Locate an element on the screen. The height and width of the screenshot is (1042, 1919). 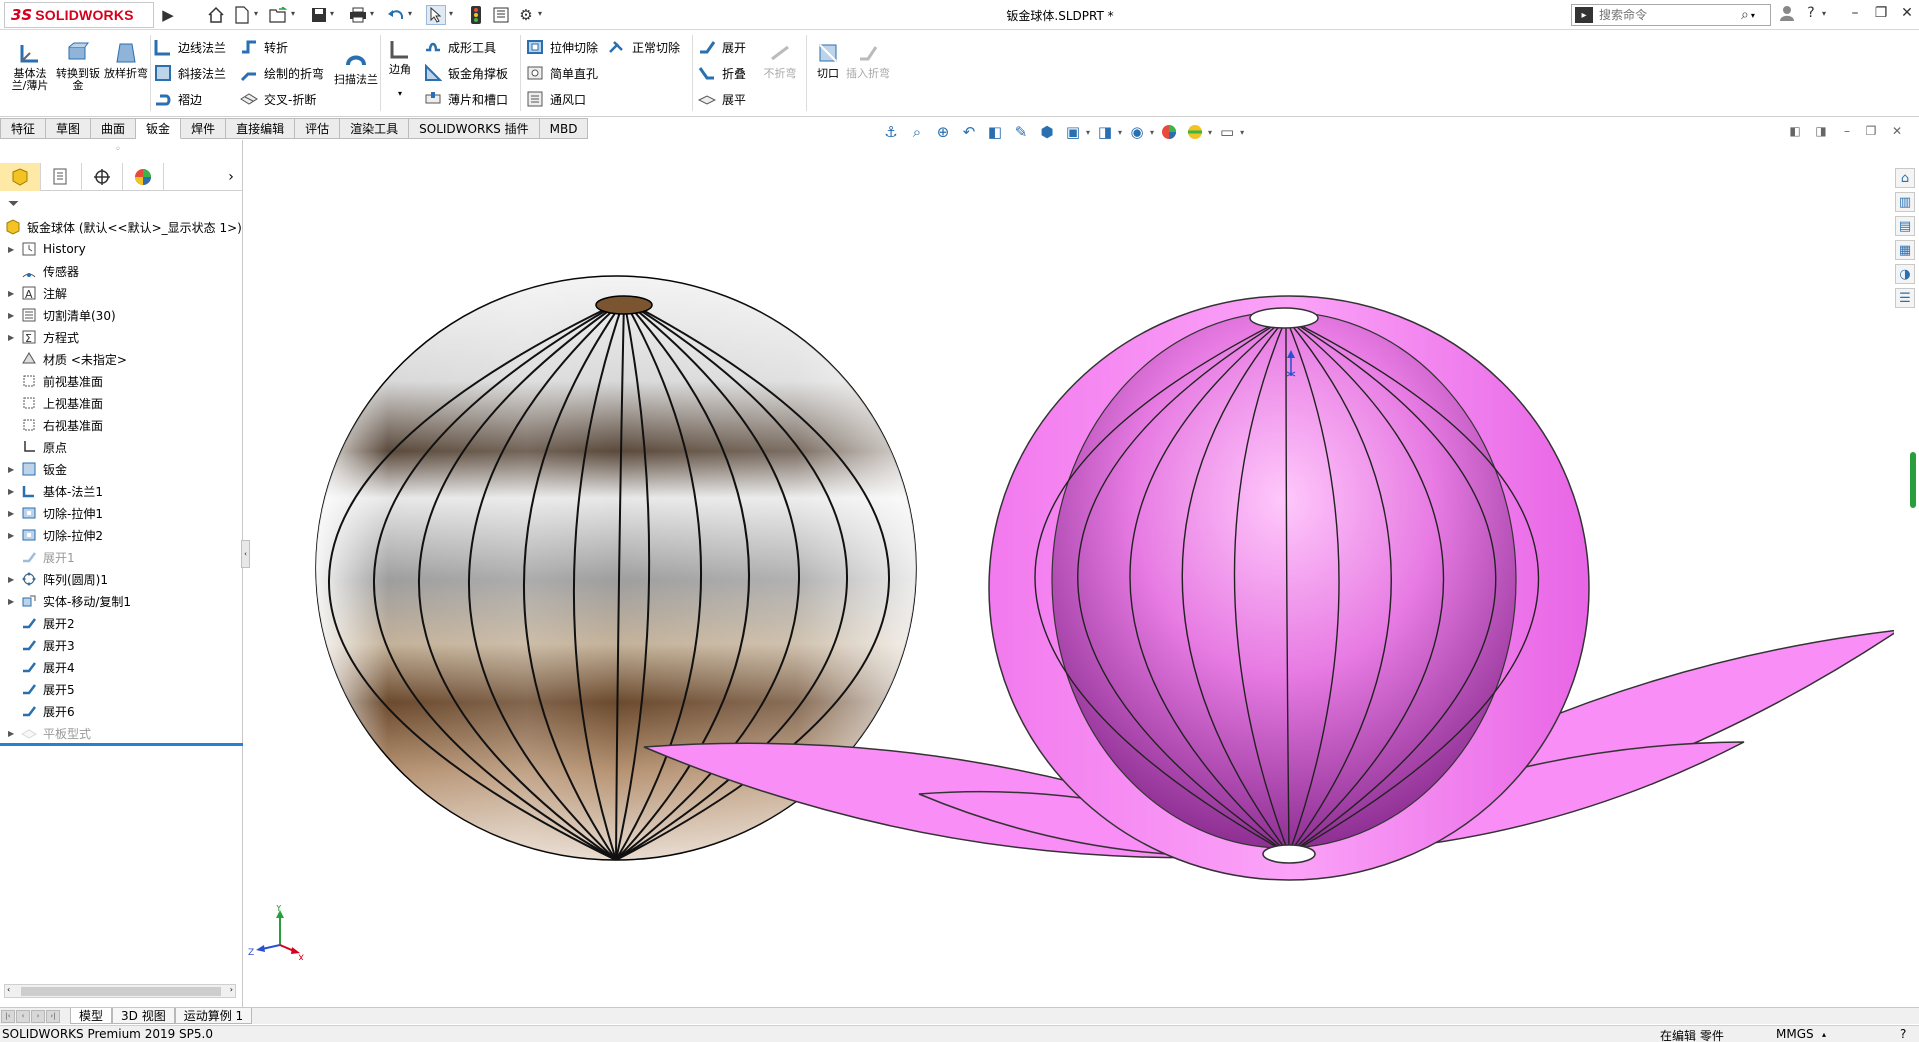
horizontal-scrollbar: ‹ › is located at coordinates (120, 991).